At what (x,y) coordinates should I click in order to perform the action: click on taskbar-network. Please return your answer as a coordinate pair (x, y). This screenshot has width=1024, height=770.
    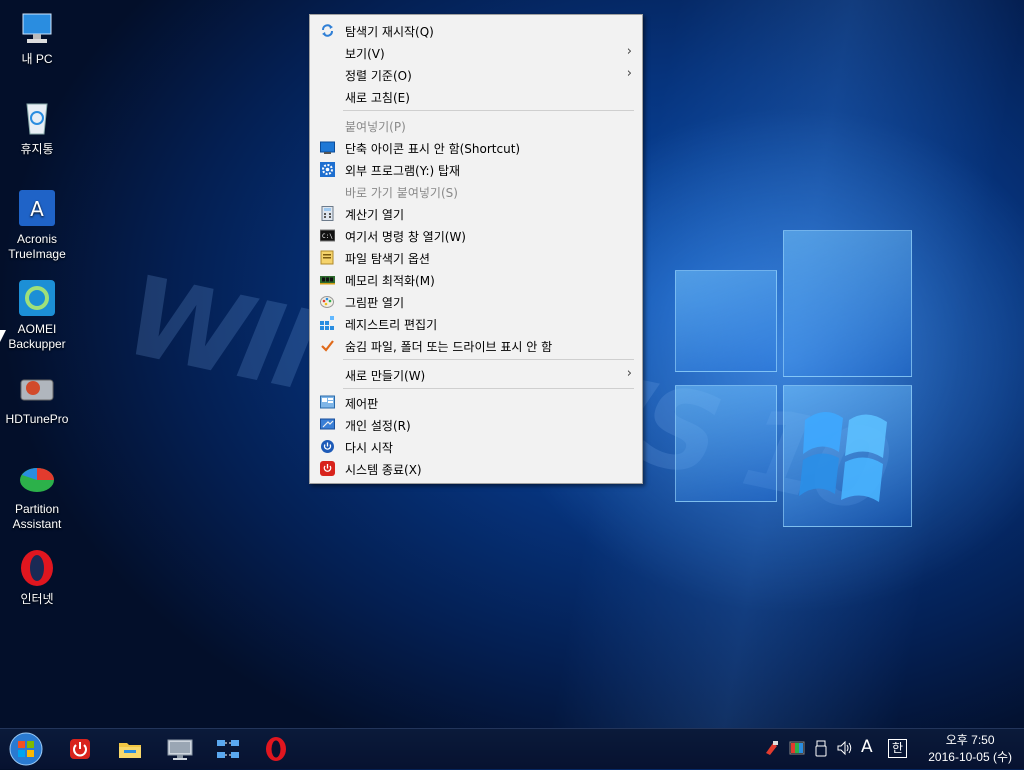
    Looking at the image, I should click on (228, 749).